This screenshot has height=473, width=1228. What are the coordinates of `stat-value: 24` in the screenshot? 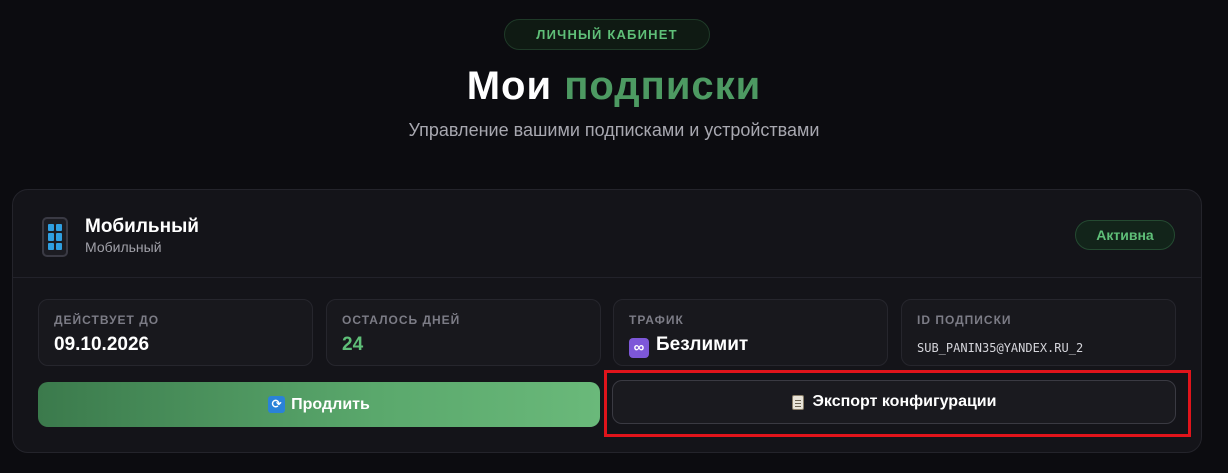 It's located at (353, 344).